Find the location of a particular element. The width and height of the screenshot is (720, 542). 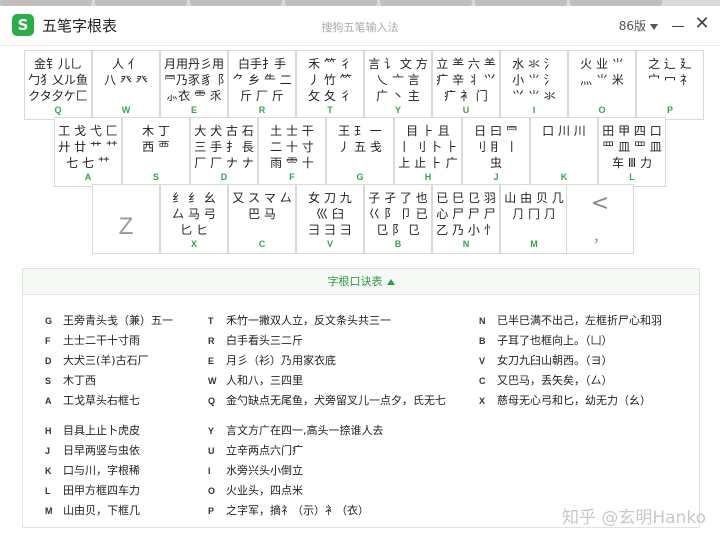

key-g: 王 ⺩ 一丿 五 戋 G is located at coordinates (360, 152).